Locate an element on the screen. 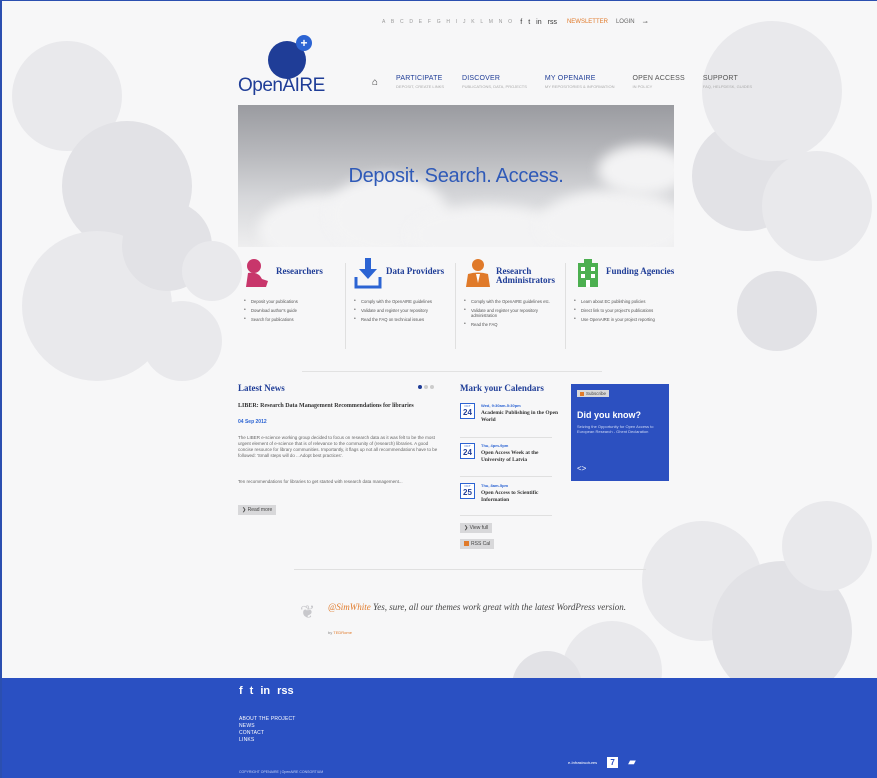 This screenshot has width=877, height=778. fp7-logo: 7 is located at coordinates (613, 762).